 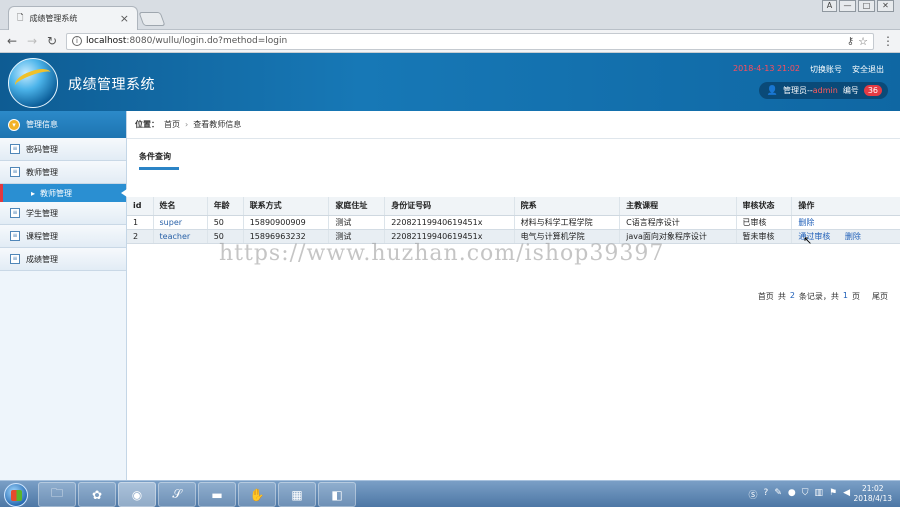 What do you see at coordinates (32, 41) in the screenshot?
I see `forward-arrow-icon: →` at bounding box center [32, 41].